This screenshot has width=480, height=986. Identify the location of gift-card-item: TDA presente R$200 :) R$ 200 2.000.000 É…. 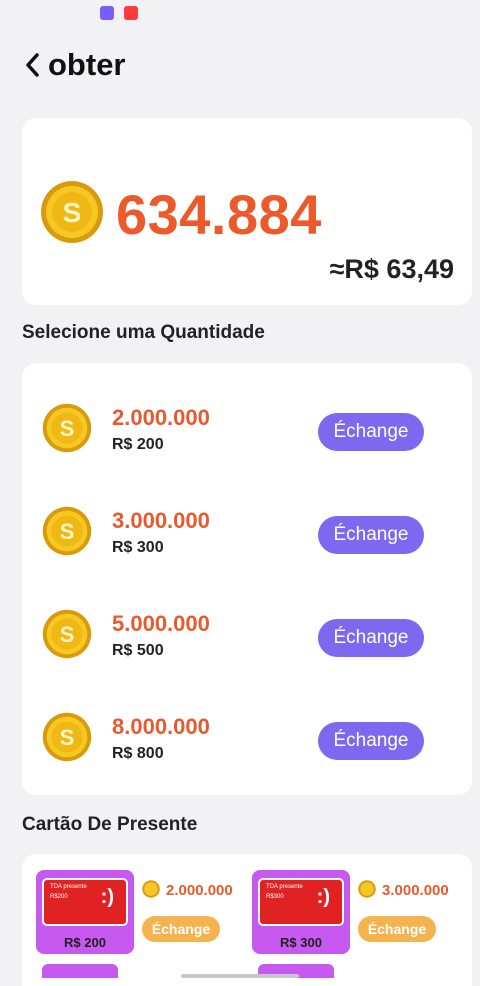
(127, 927).